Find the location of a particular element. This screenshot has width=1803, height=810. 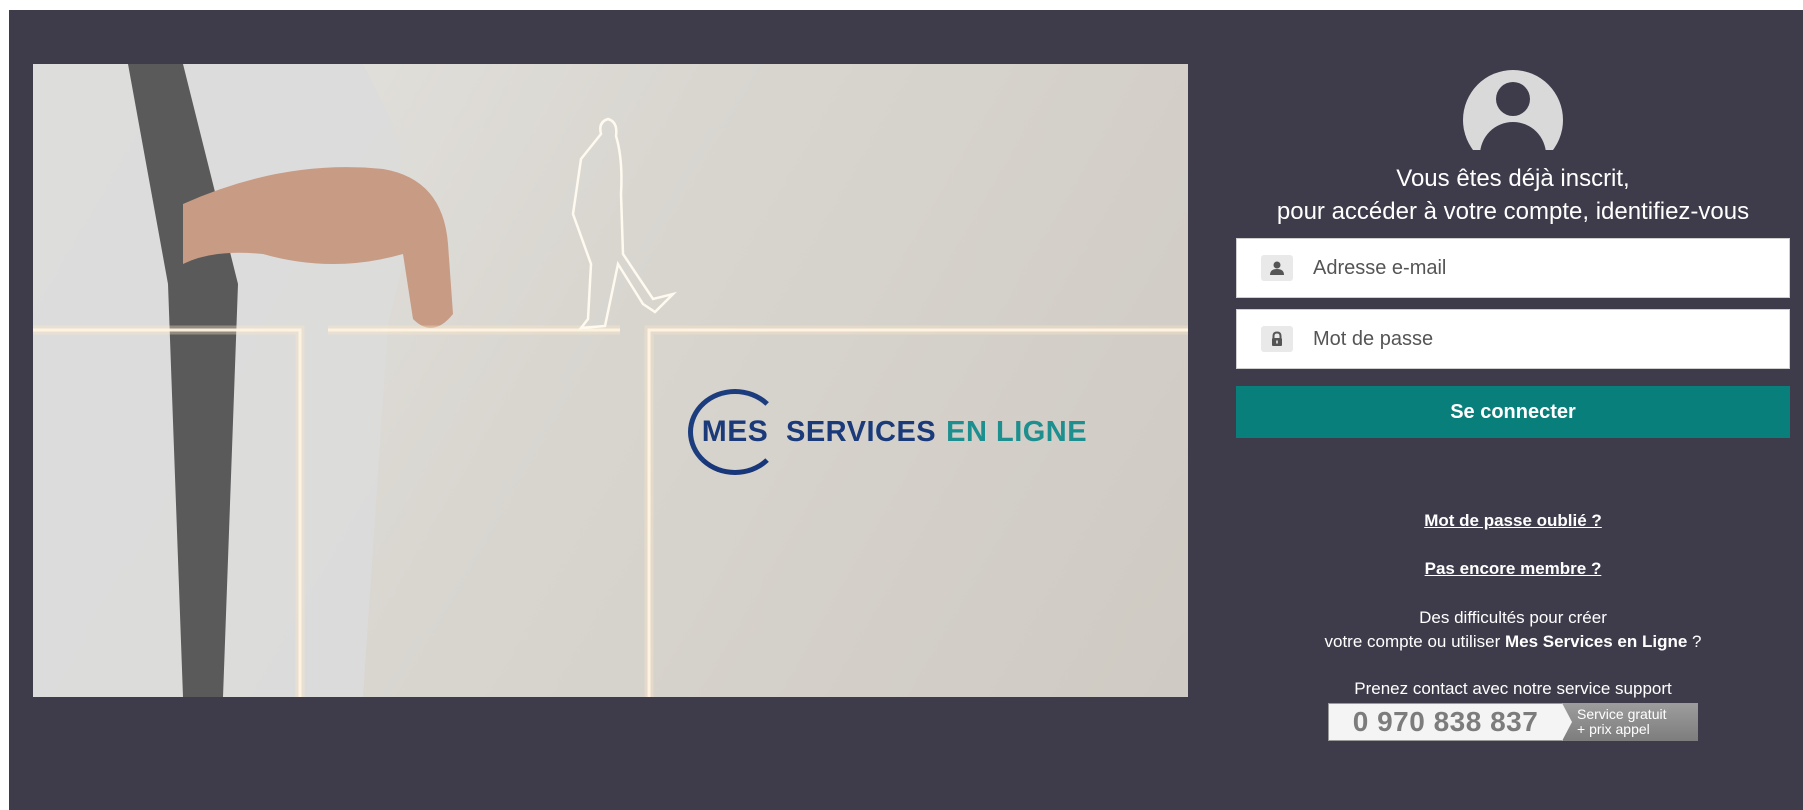

help-line-2-prefix: votre compte ou utiliser is located at coordinates (1414, 641).